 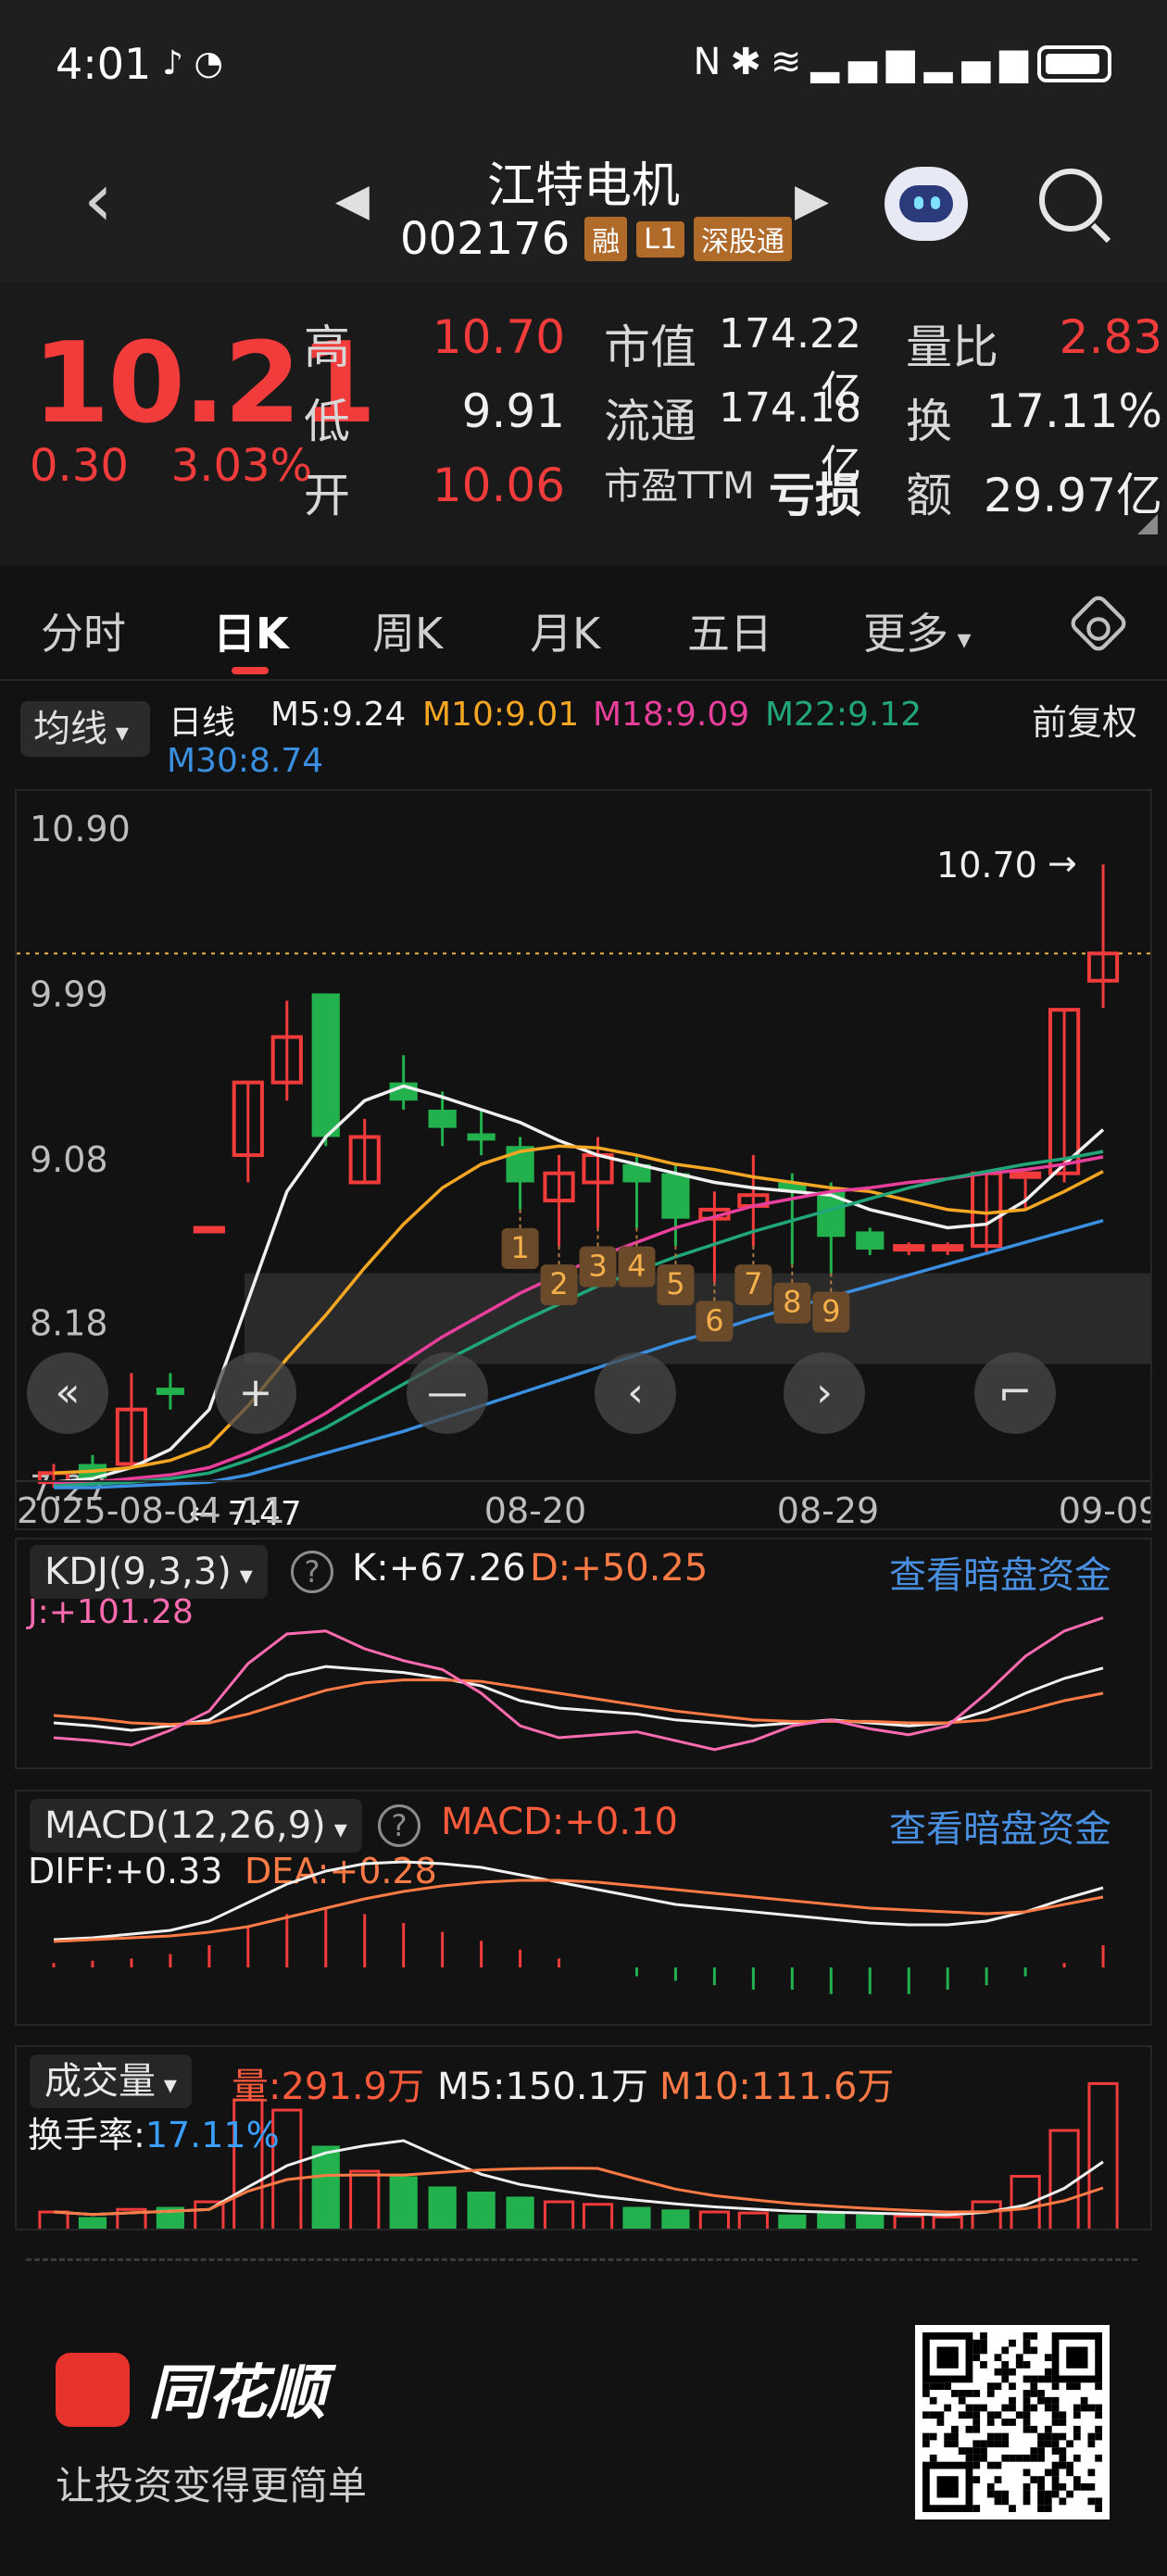 What do you see at coordinates (927, 204) in the screenshot?
I see `ai-assistant-icon` at bounding box center [927, 204].